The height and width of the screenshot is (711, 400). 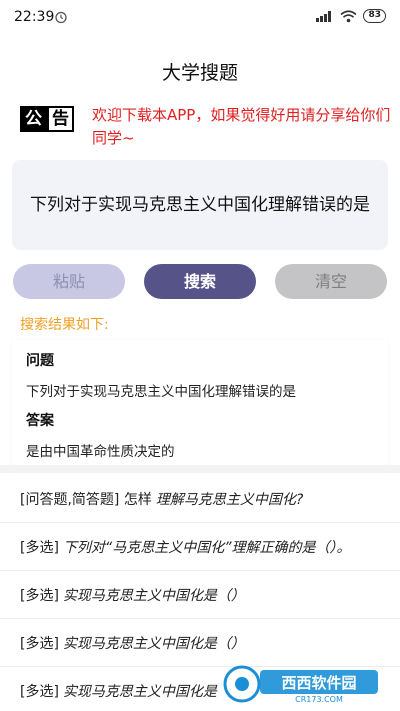 What do you see at coordinates (40, 361) in the screenshot?
I see `question-heading: 问题` at bounding box center [40, 361].